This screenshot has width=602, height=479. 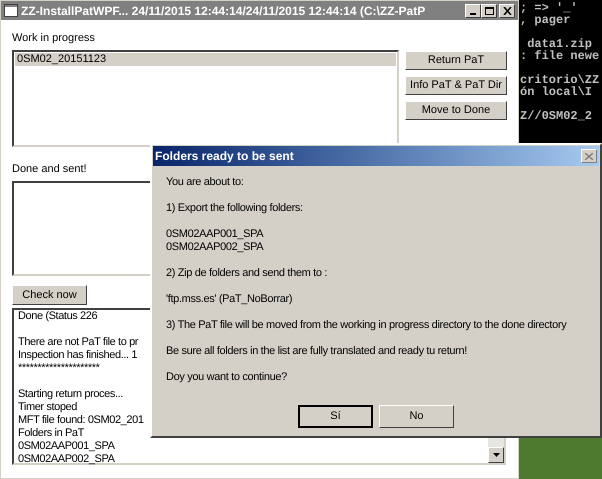 What do you see at coordinates (205, 59) in the screenshot?
I see `list-item: 0SM02_20151123` at bounding box center [205, 59].